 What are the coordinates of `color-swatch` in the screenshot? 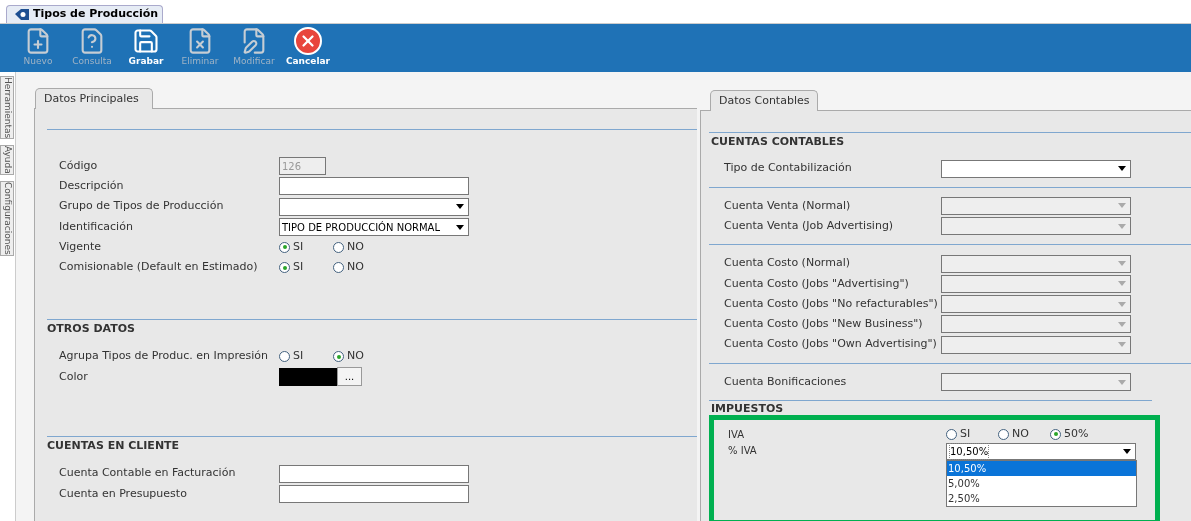 It's located at (308, 376).